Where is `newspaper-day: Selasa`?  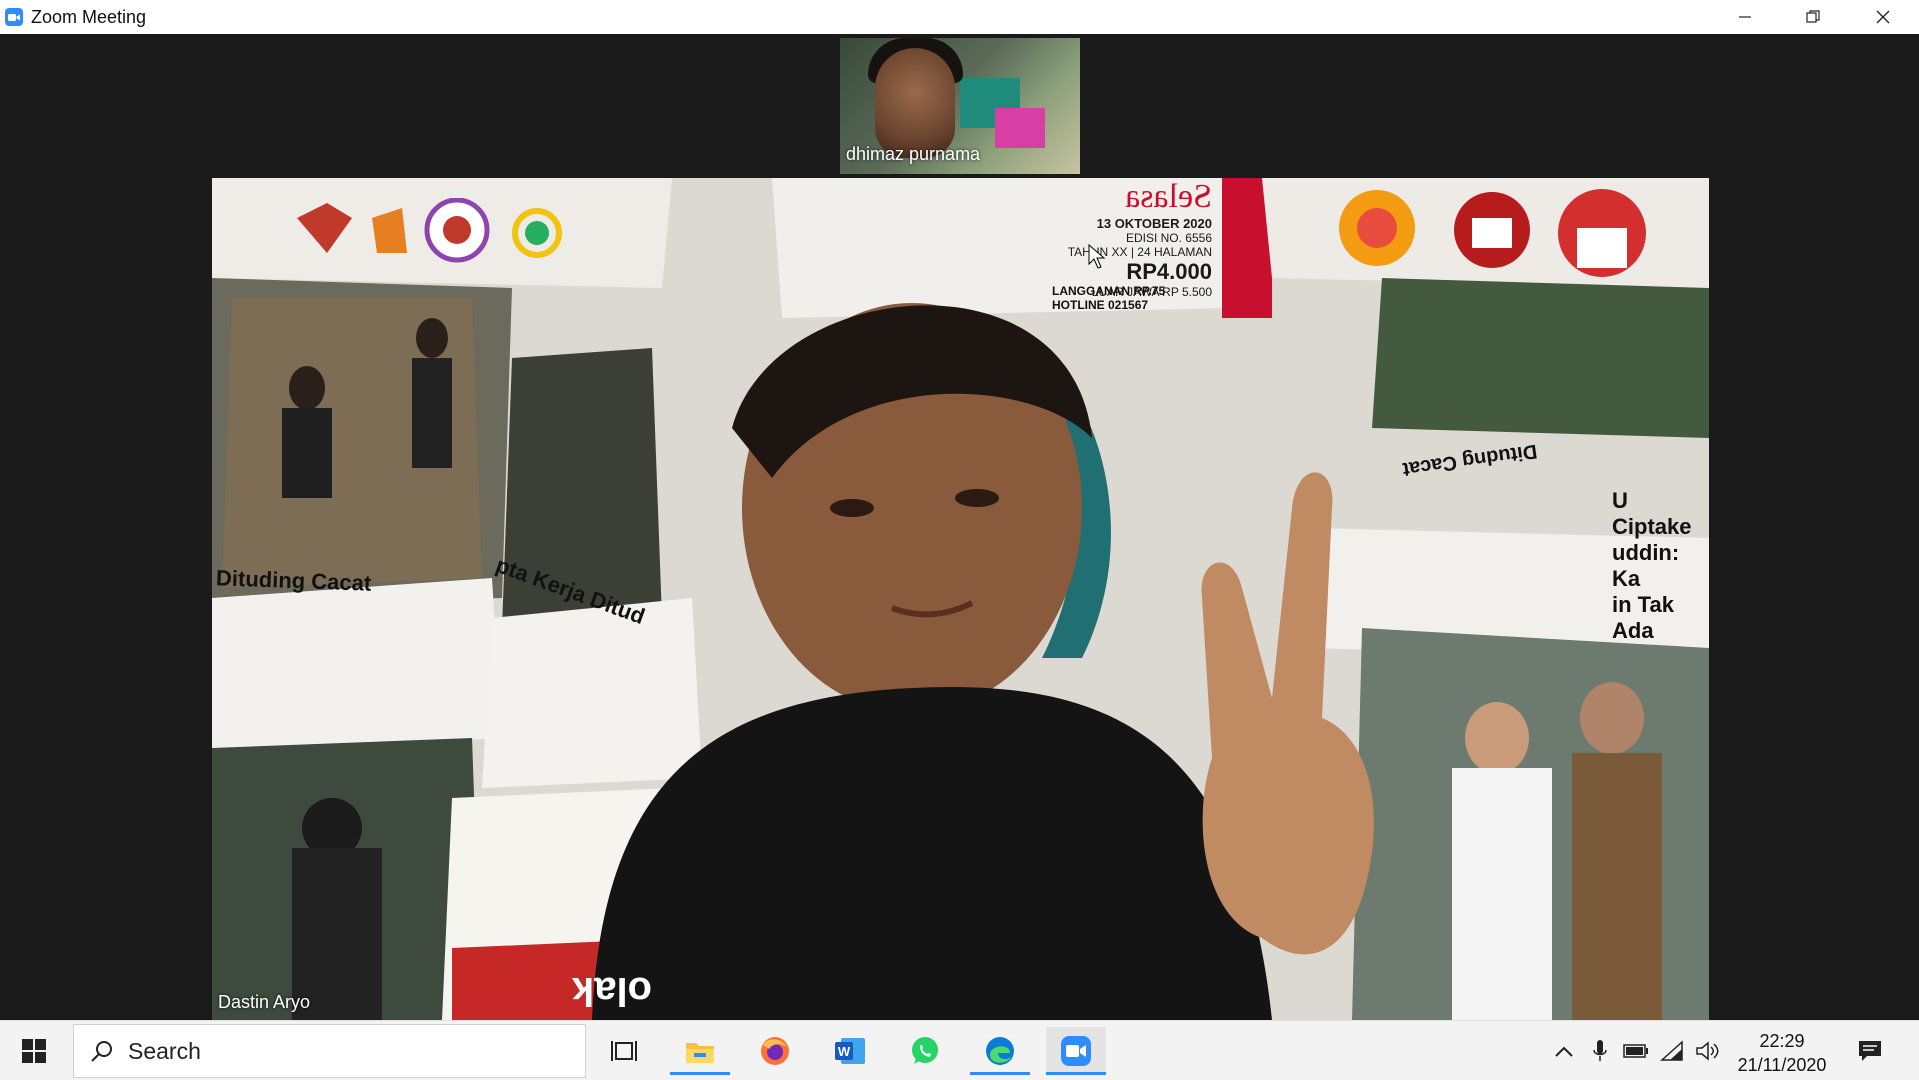 newspaper-day: Selasa is located at coordinates (1168, 196).